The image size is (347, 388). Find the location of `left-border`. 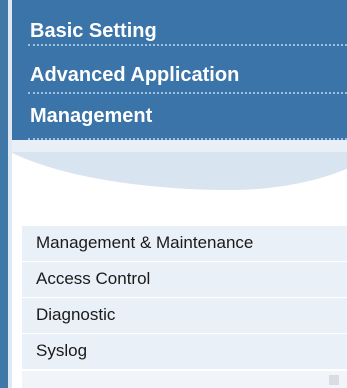

left-border is located at coordinates (4, 194).